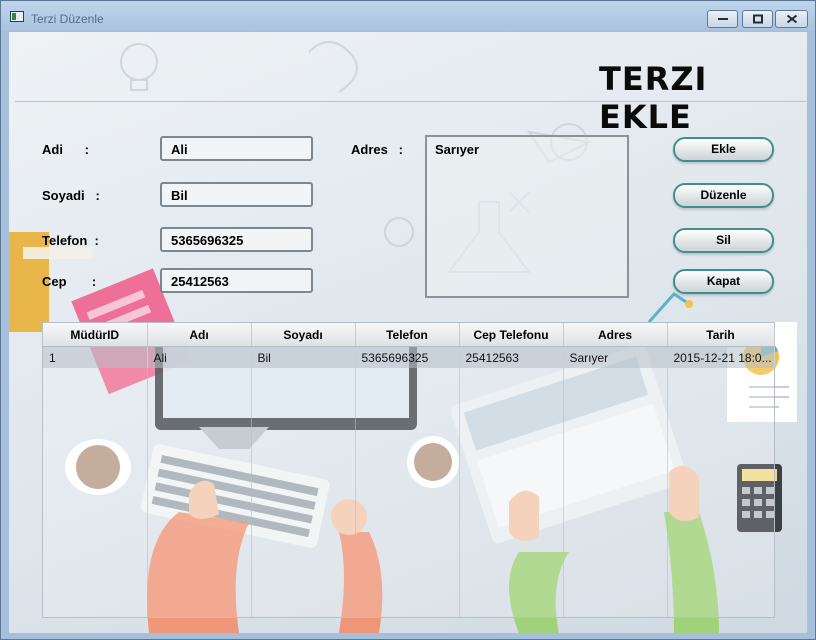 Image resolution: width=816 pixels, height=640 pixels. What do you see at coordinates (69, 281) in the screenshot?
I see `cep-label: Cep :` at bounding box center [69, 281].